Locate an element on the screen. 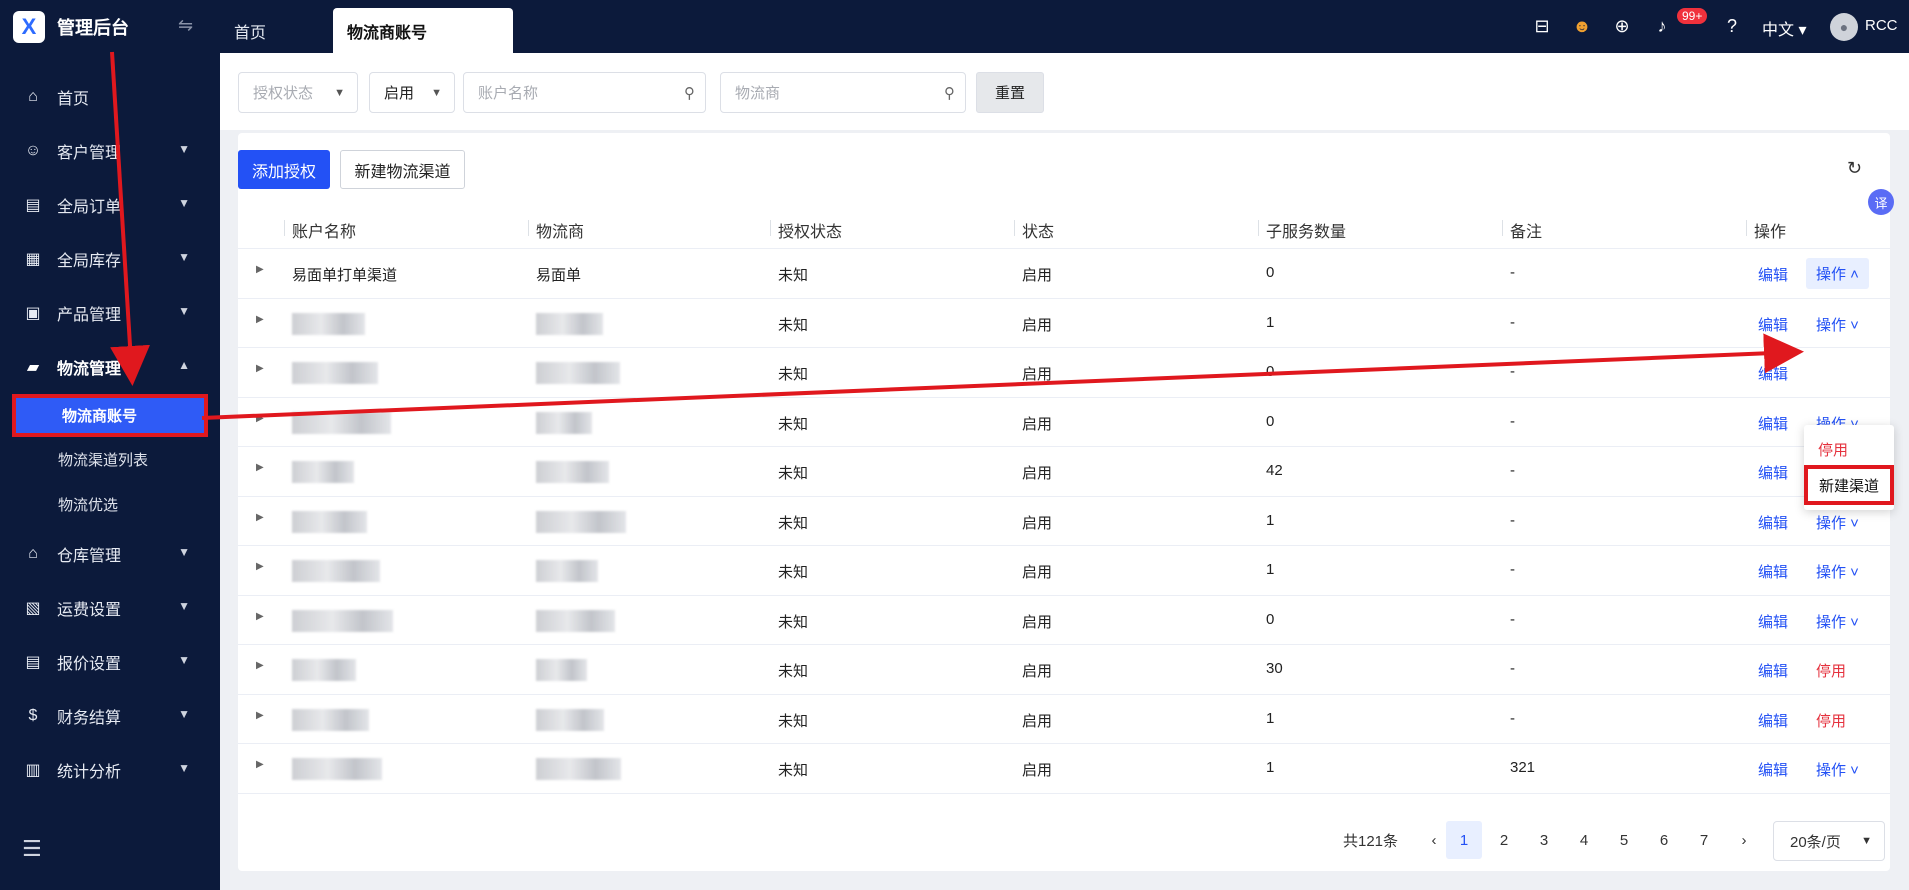 This screenshot has height=890, width=1909. carrier-input: 物流商 ⚲ is located at coordinates (843, 92).